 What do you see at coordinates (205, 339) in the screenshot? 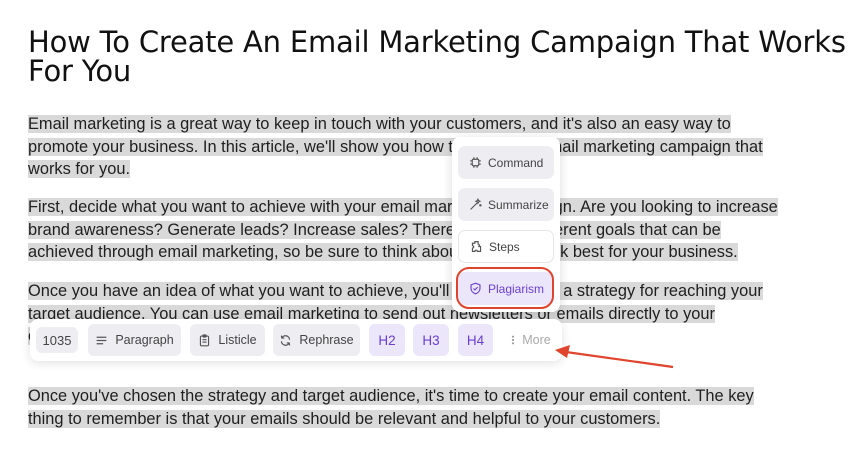
I see `clipboard-list-icon` at bounding box center [205, 339].